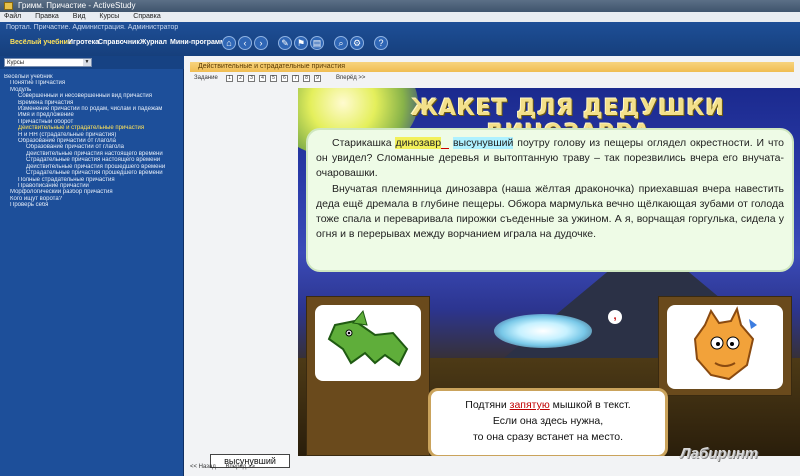 This screenshot has height=476, width=800. Describe the element at coordinates (341, 43) in the screenshot. I see `search-icon: ⌕` at that location.